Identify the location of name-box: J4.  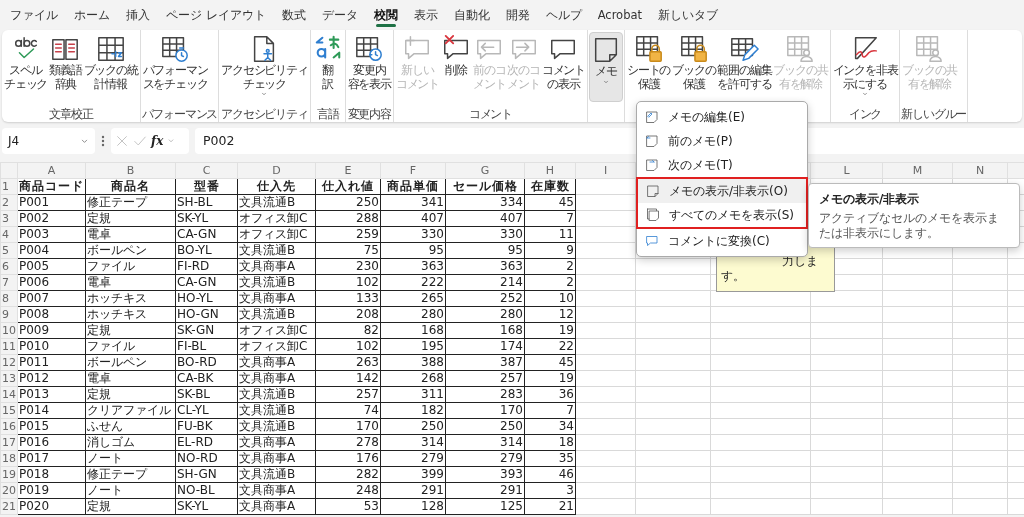
(48, 141).